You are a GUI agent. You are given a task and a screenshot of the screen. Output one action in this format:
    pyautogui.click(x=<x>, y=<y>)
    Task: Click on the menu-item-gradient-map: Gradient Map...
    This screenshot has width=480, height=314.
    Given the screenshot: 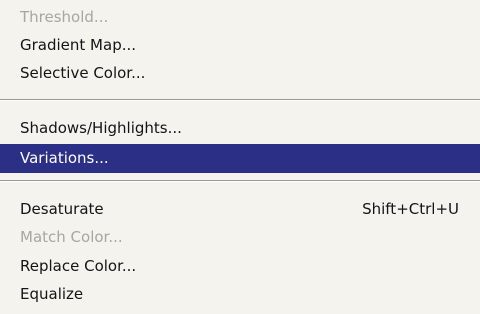 What is the action you would take?
    pyautogui.click(x=240, y=45)
    